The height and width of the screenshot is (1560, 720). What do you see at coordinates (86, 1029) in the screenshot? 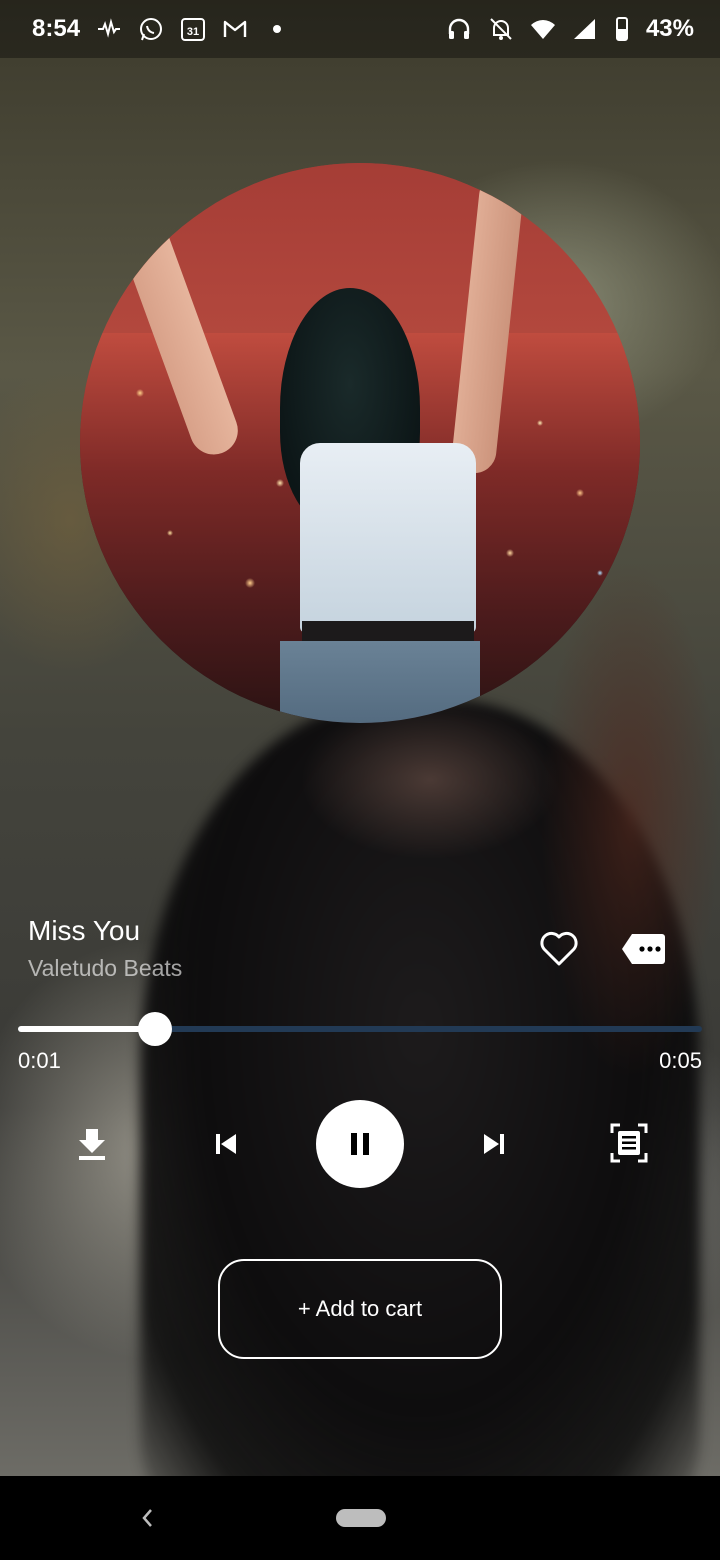
I see `seek-bar-fill` at bounding box center [86, 1029].